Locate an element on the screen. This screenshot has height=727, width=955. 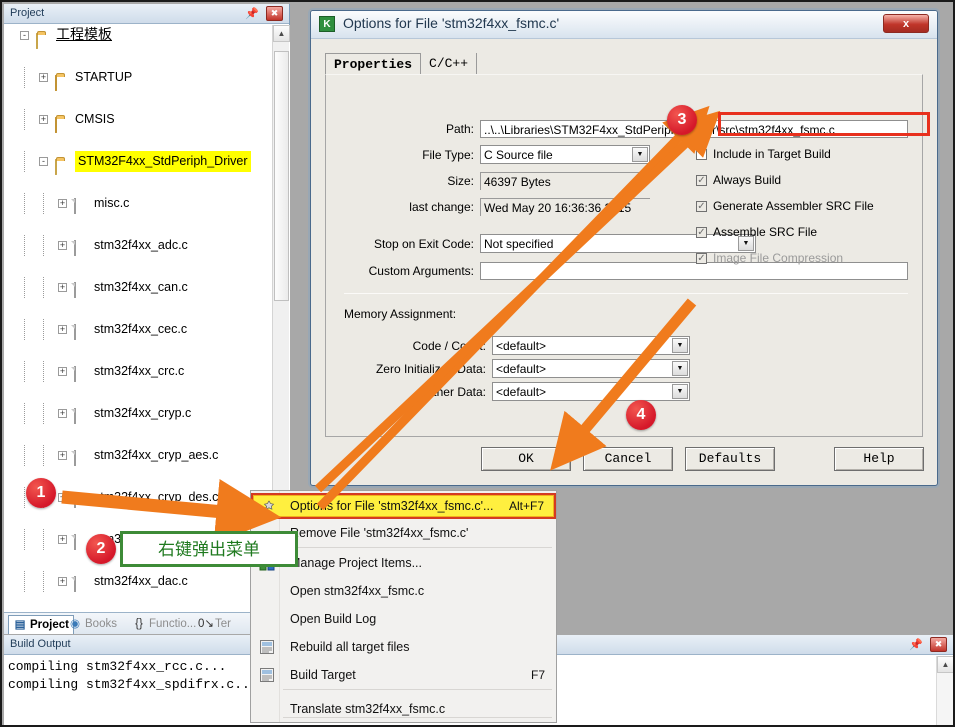
memory-assignment-label: Memory Assignment: is located at coordinates (400, 314).